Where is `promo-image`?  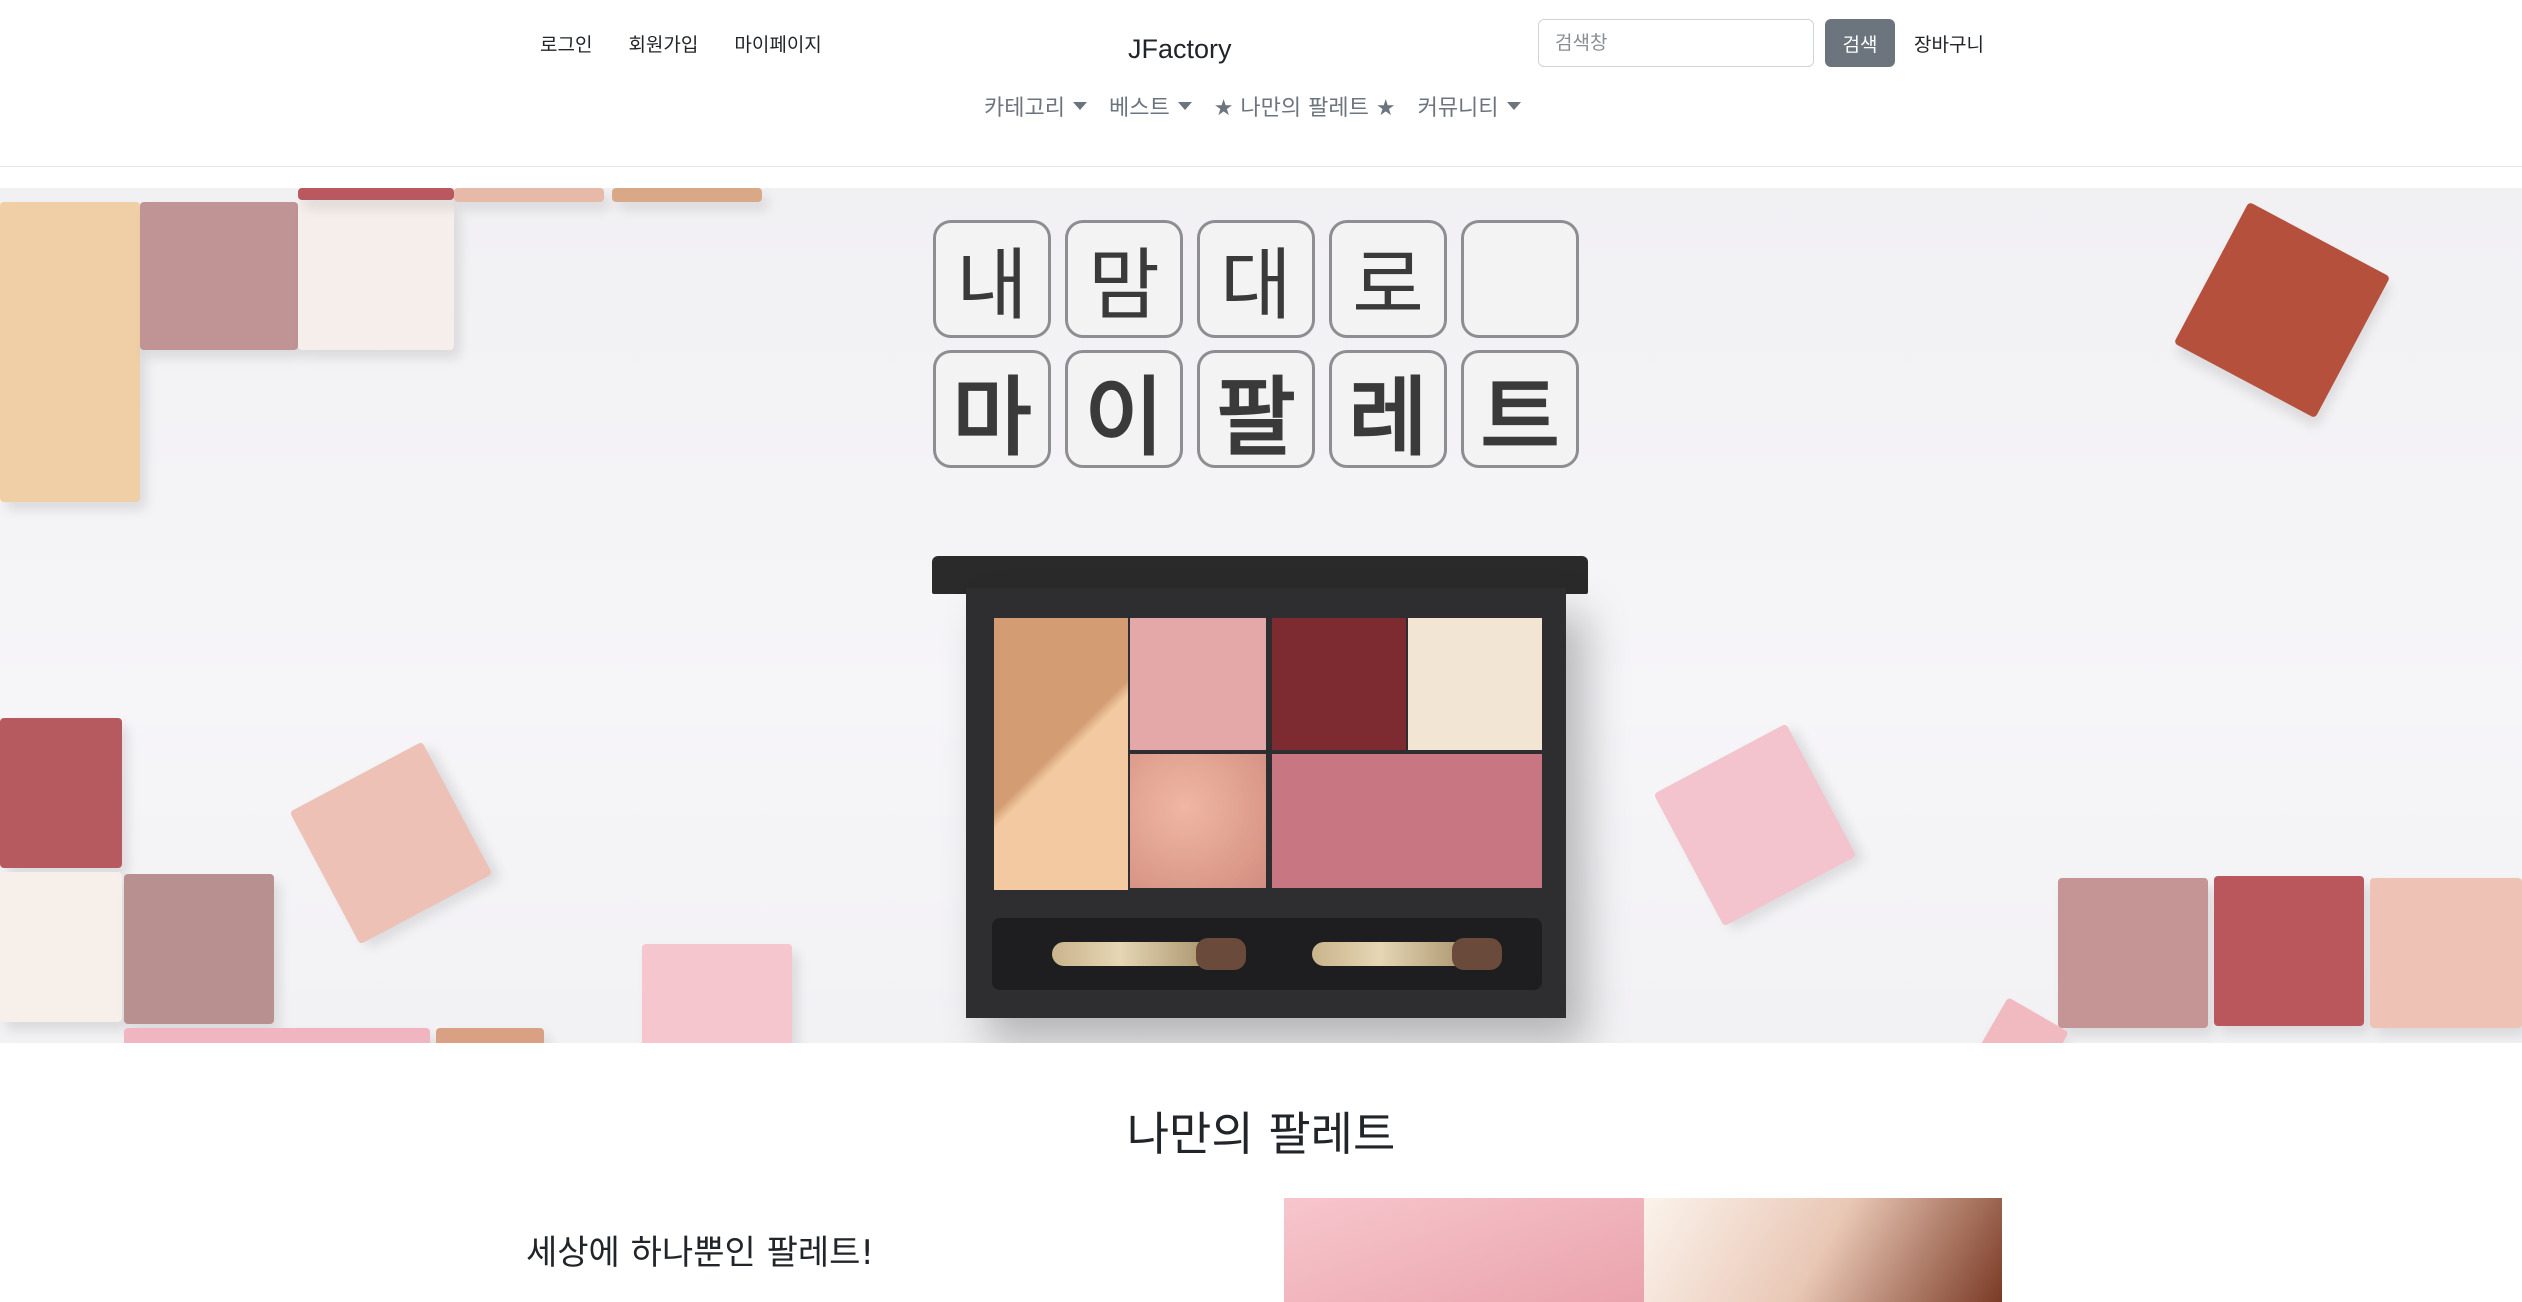 promo-image is located at coordinates (1643, 1250).